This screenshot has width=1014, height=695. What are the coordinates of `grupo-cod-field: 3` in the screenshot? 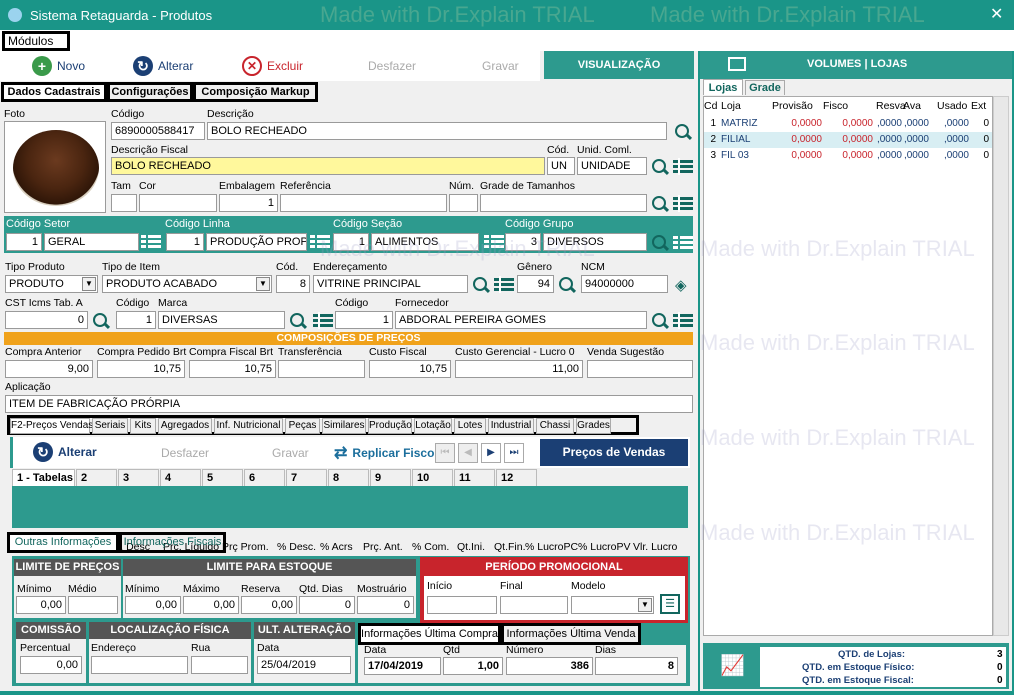 It's located at (523, 242).